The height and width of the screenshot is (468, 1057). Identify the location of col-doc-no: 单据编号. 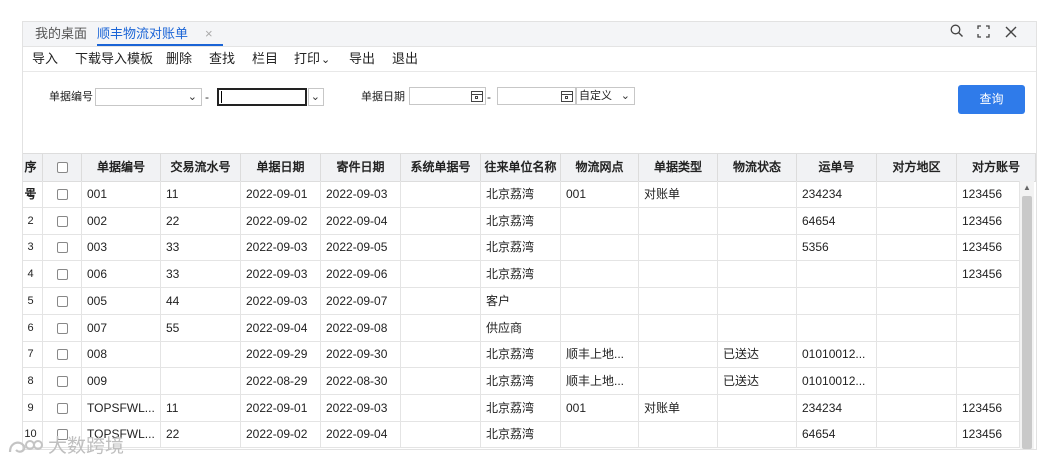
(121, 167).